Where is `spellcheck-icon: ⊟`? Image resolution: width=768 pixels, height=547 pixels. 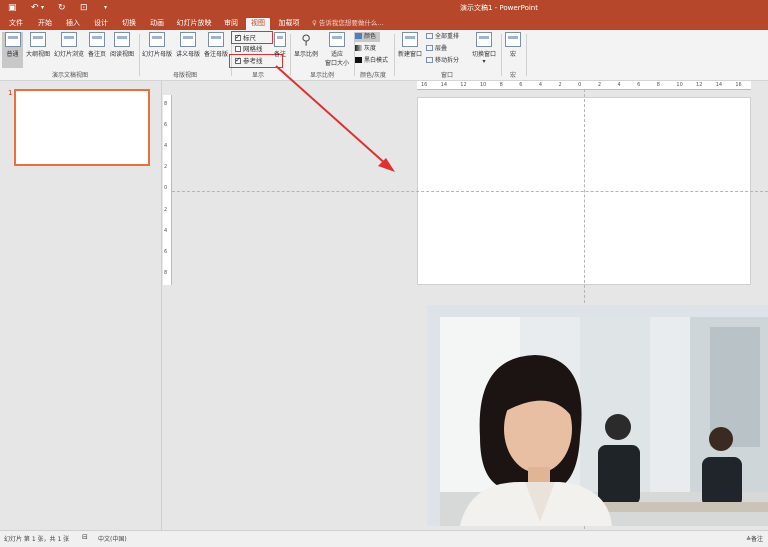
spellcheck-icon: ⊟ is located at coordinates (85, 537).